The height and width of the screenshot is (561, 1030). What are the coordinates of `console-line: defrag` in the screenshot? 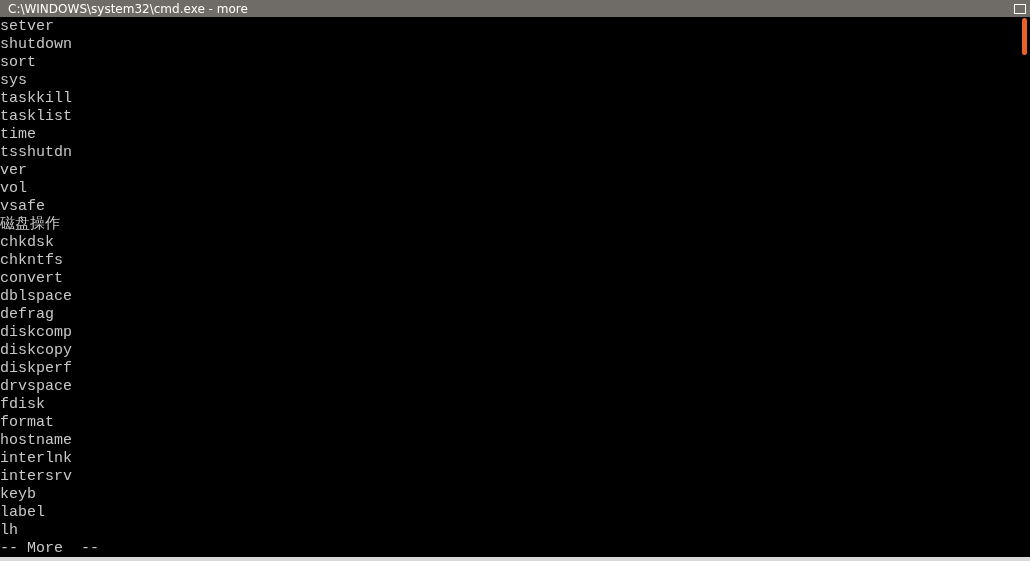 It's located at (27, 315).